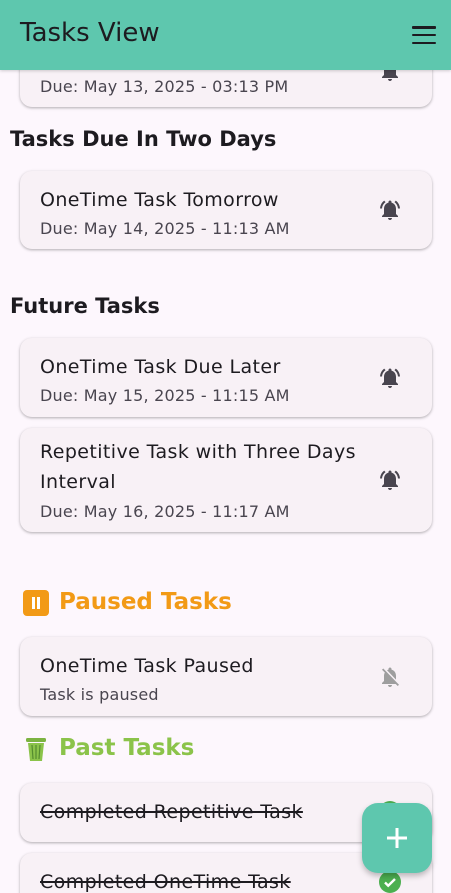 The image size is (451, 893). What do you see at coordinates (390, 882) in the screenshot?
I see `check-circle-icon` at bounding box center [390, 882].